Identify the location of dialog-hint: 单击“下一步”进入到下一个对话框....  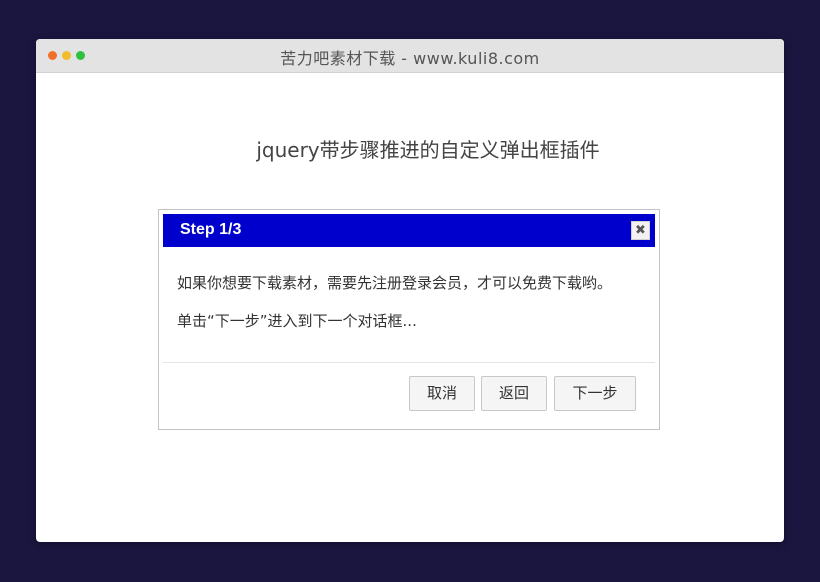
(297, 321).